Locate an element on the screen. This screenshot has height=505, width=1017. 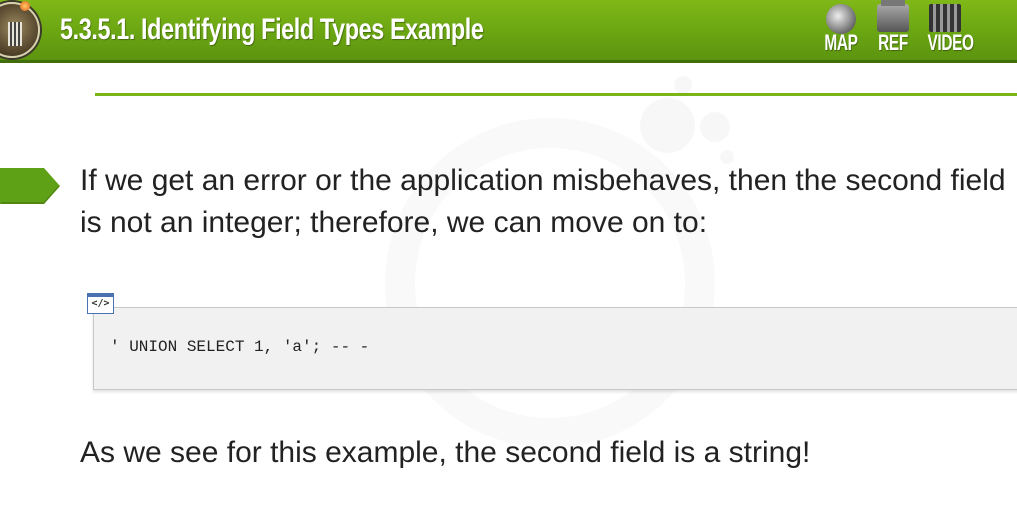
ref-button: REF is located at coordinates (893, 29).